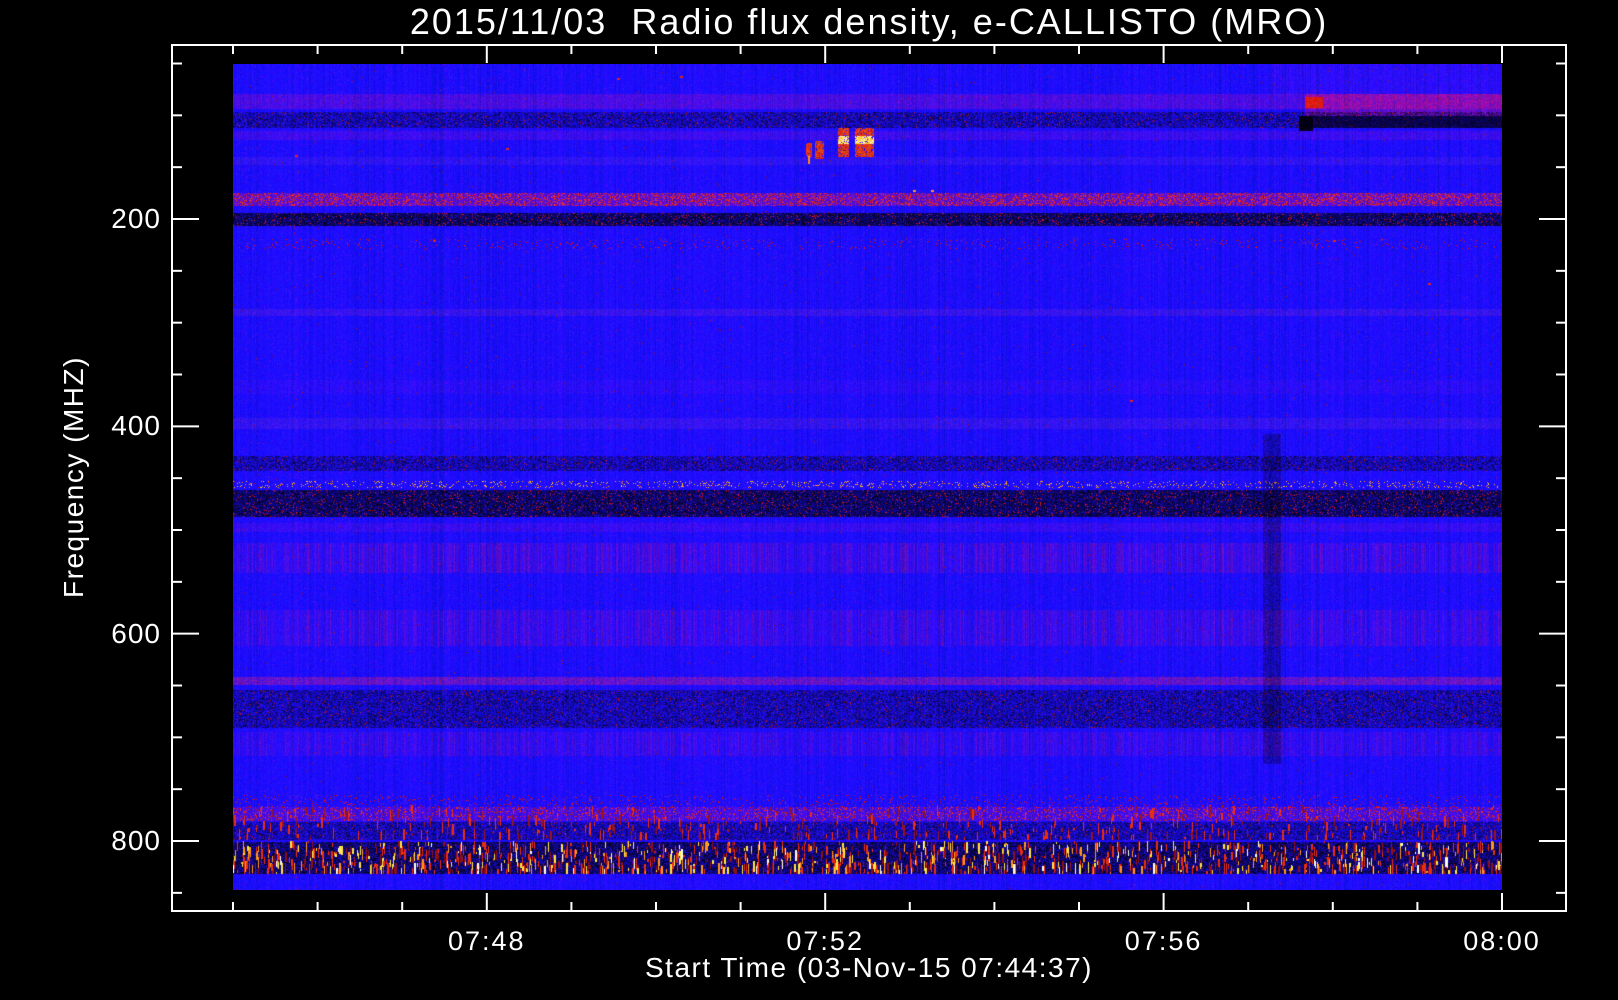  I want to click on y-tick-label: 600, so click(136, 633).